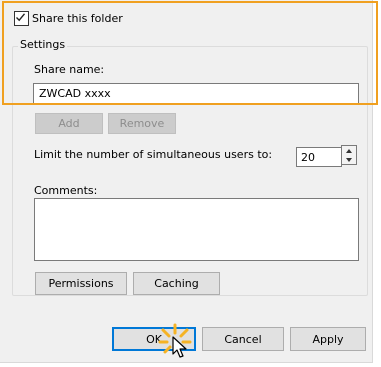  I want to click on permissions-button-label: Permissions, so click(81, 283).